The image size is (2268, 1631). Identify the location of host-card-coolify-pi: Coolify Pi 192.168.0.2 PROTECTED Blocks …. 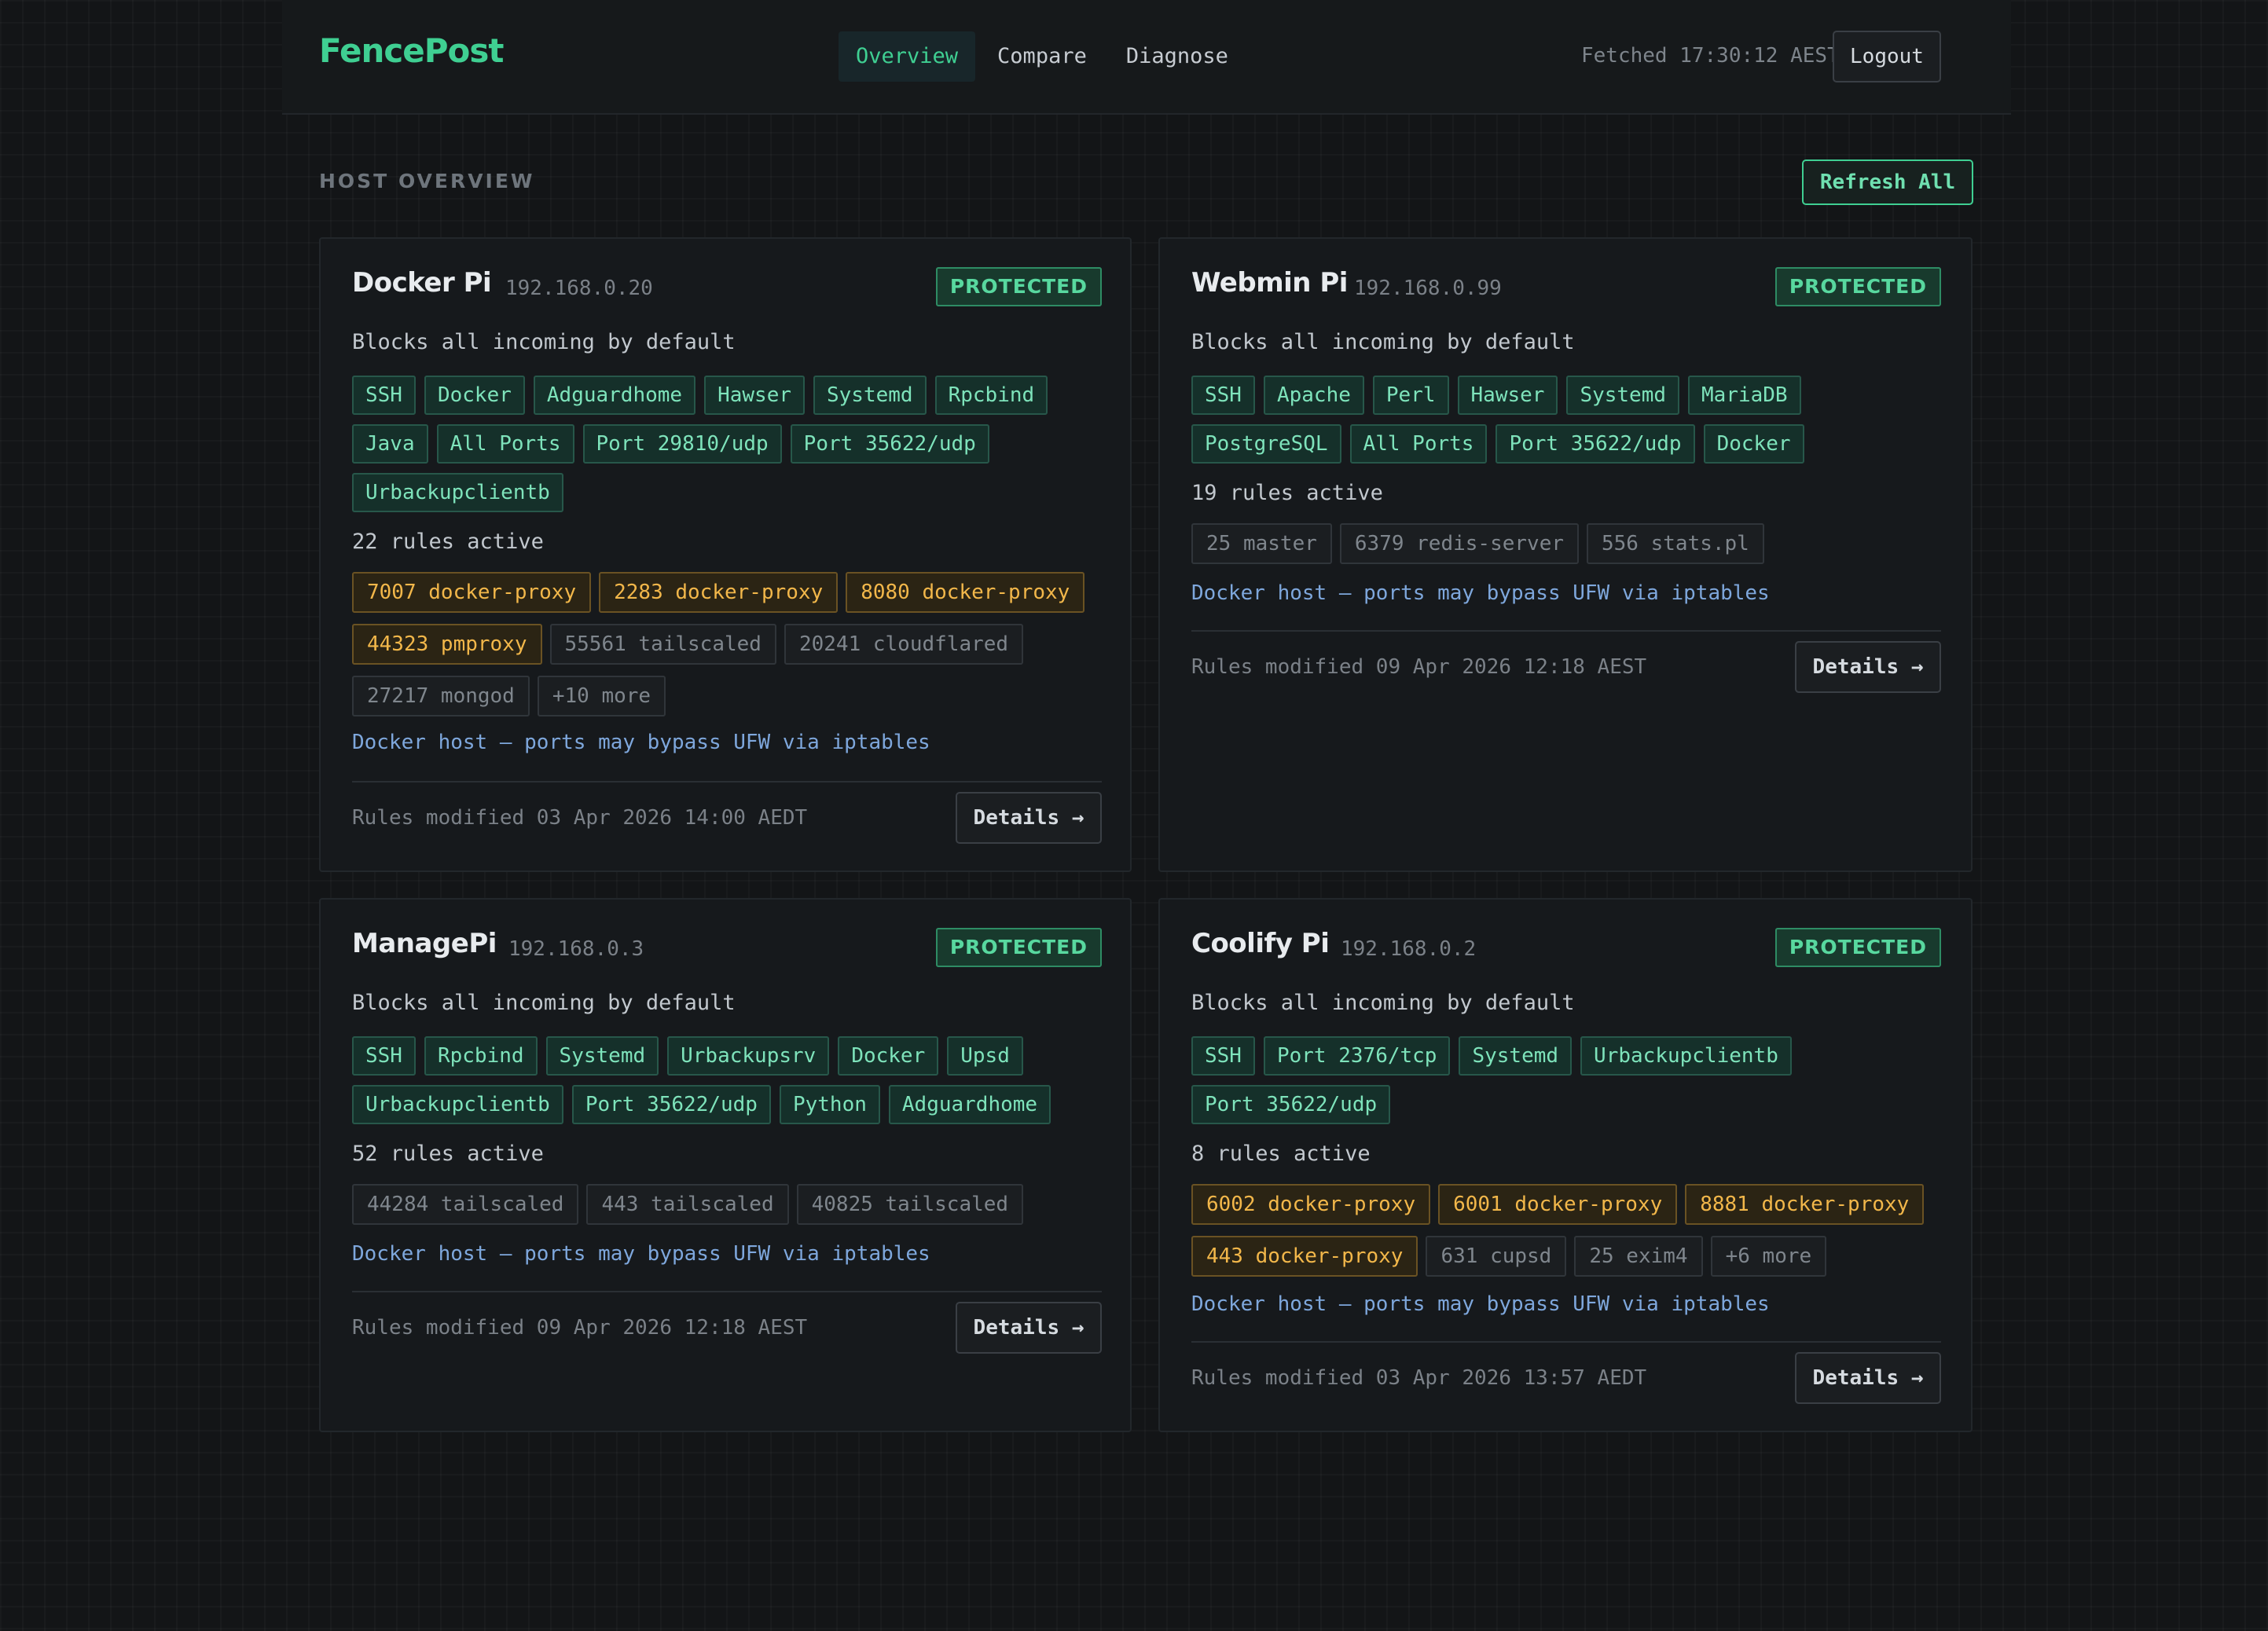
(1565, 1165).